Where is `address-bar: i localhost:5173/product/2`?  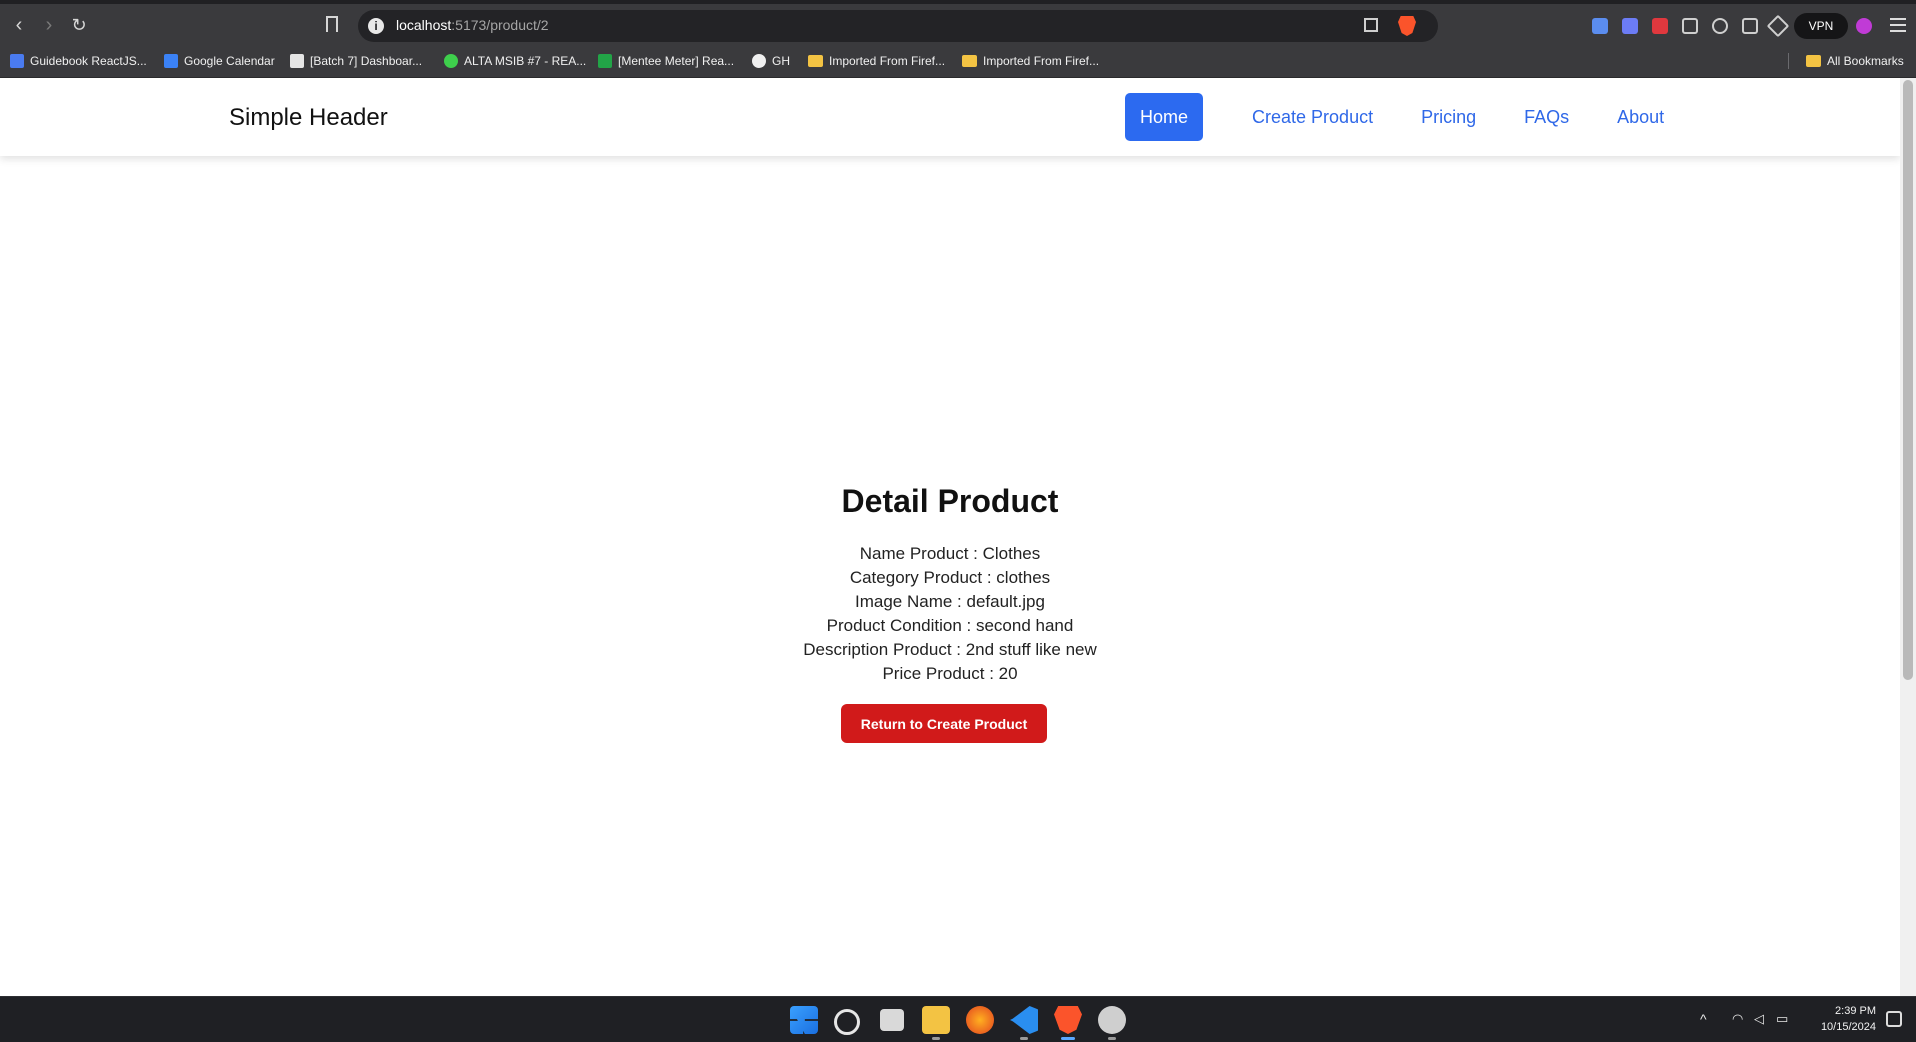
address-bar: i localhost:5173/product/2 is located at coordinates (898, 26).